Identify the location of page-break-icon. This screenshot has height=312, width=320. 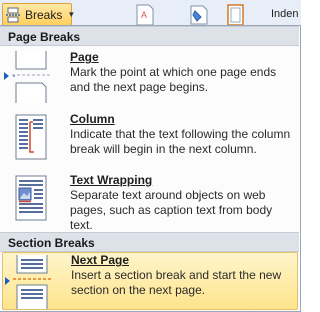
(30, 77).